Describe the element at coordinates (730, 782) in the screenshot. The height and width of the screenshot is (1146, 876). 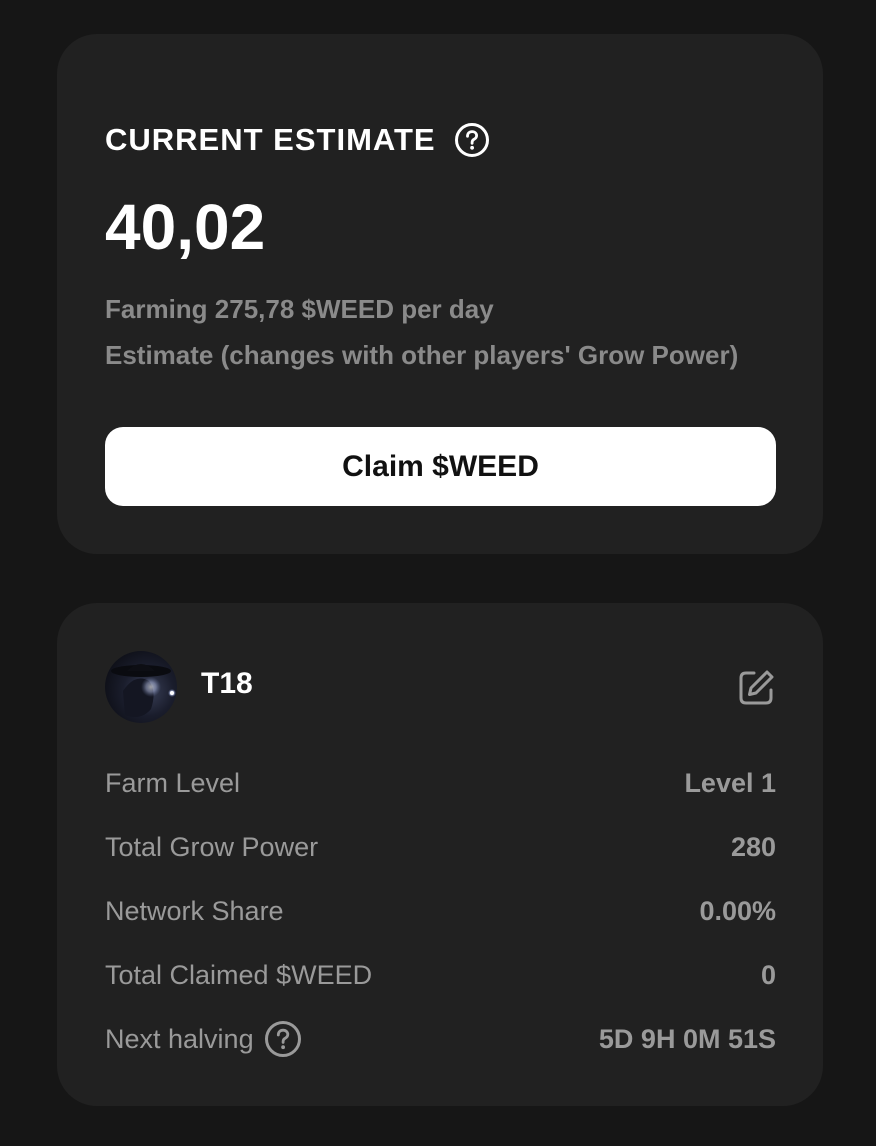
I see `stat-value: Level 1` at that location.